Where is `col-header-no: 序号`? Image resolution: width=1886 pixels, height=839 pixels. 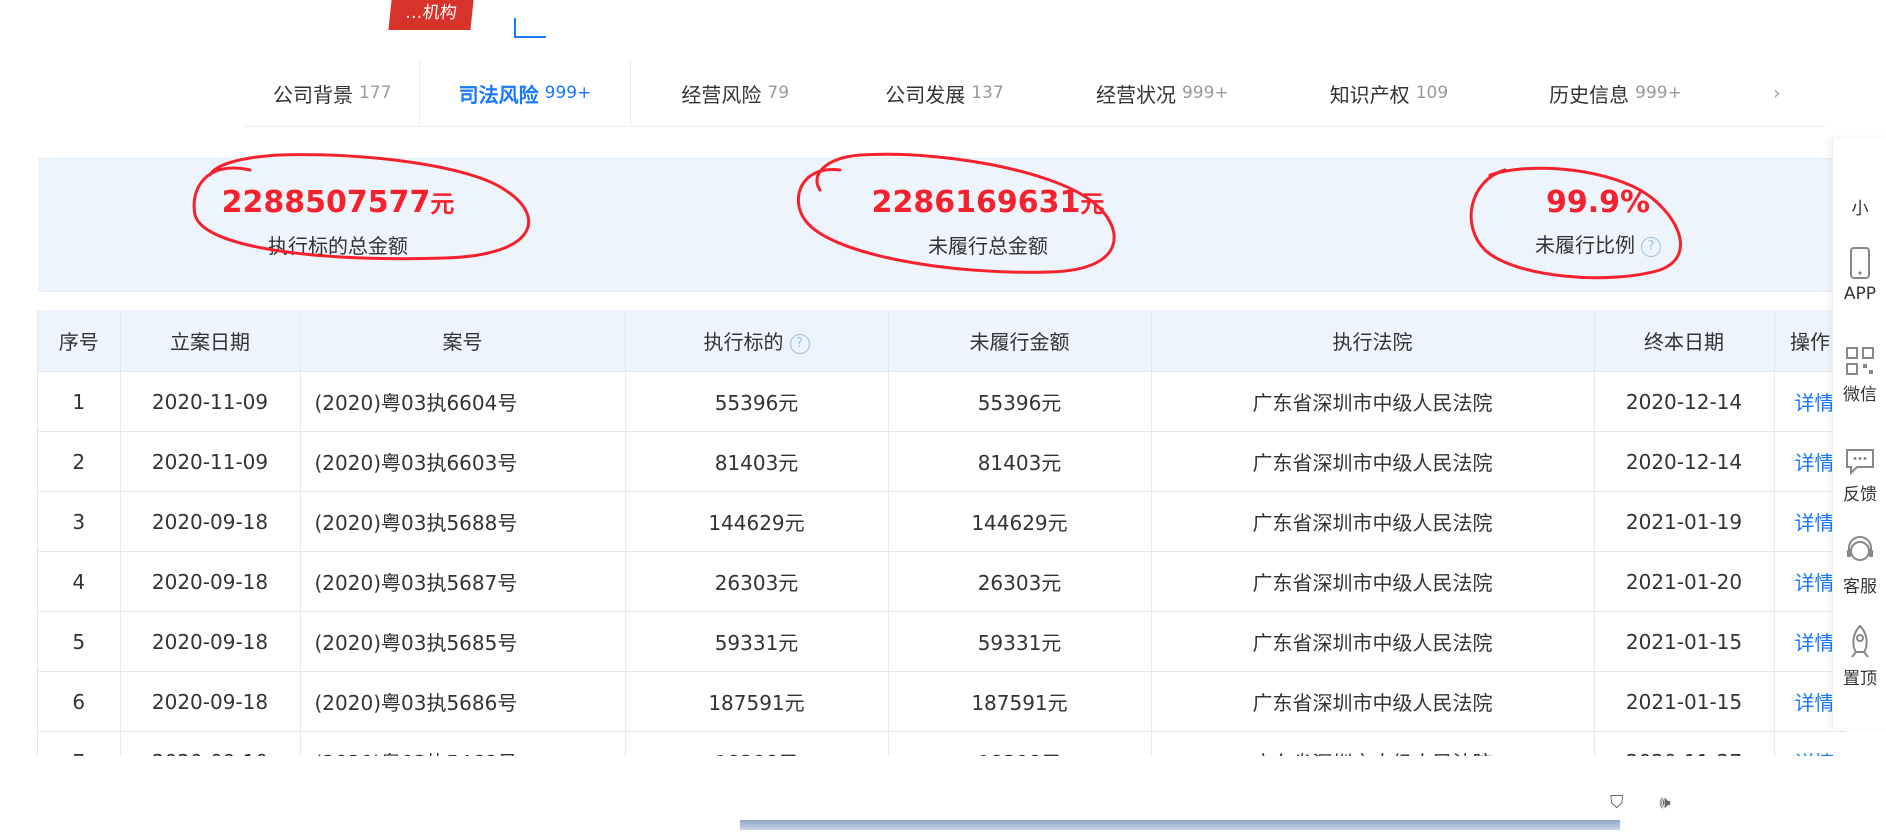
col-header-no: 序号 is located at coordinates (79, 341).